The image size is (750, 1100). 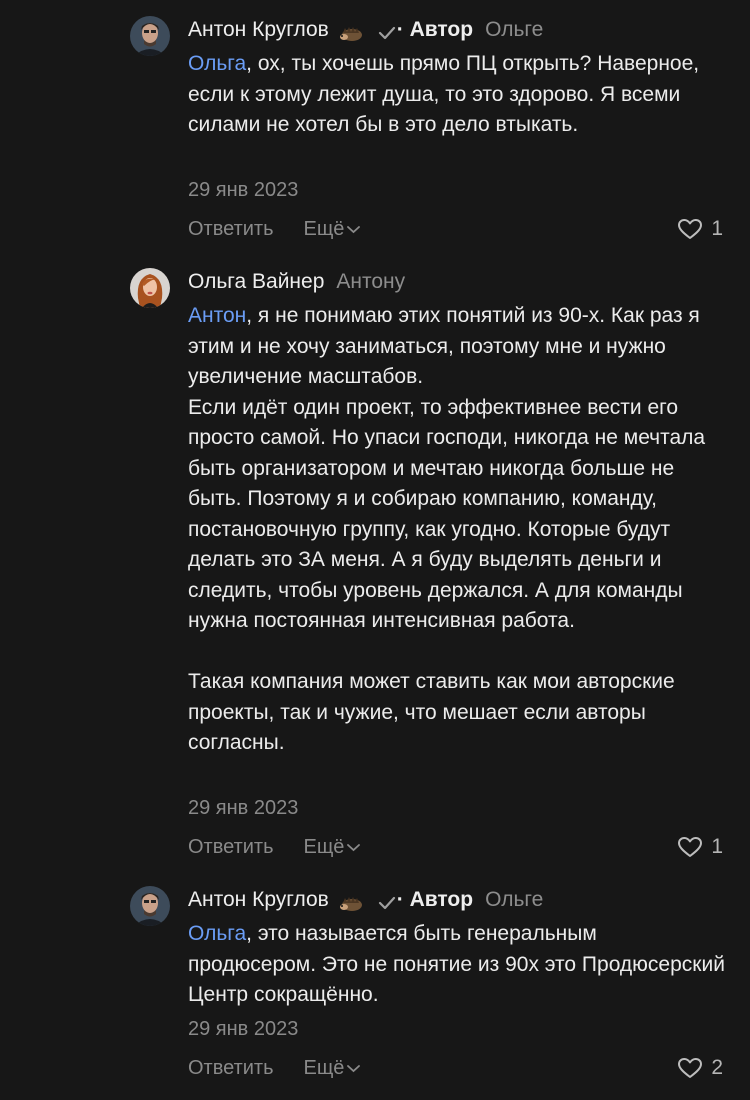 What do you see at coordinates (370, 282) in the screenshot?
I see `reply-to-label: Антону` at bounding box center [370, 282].